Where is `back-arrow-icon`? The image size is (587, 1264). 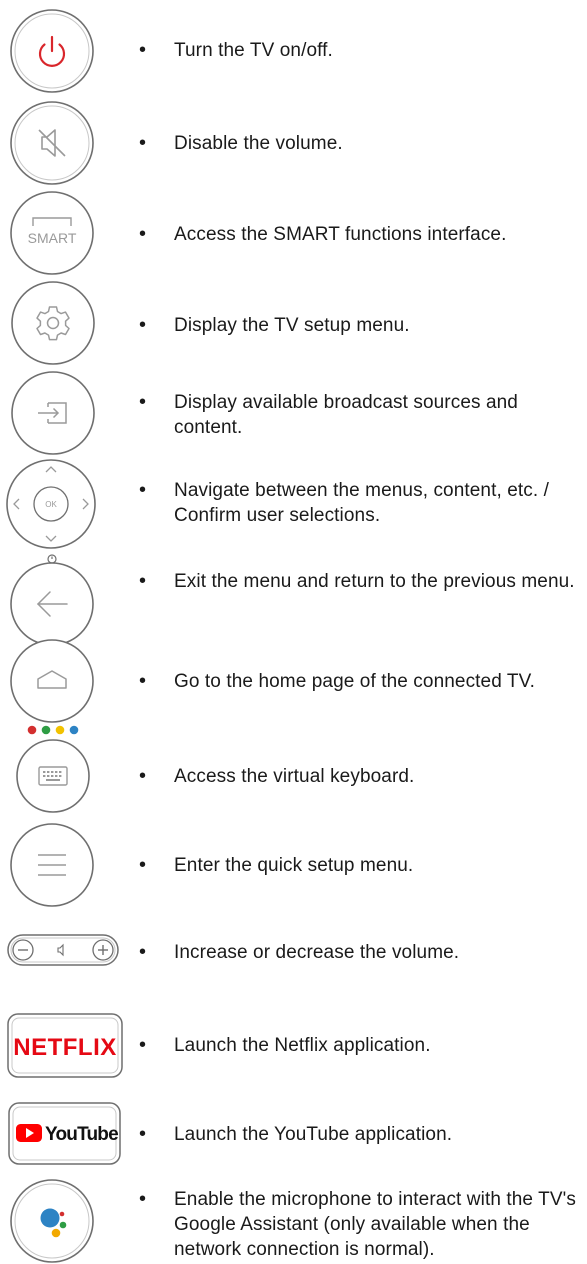
back-arrow-icon is located at coordinates (52, 600).